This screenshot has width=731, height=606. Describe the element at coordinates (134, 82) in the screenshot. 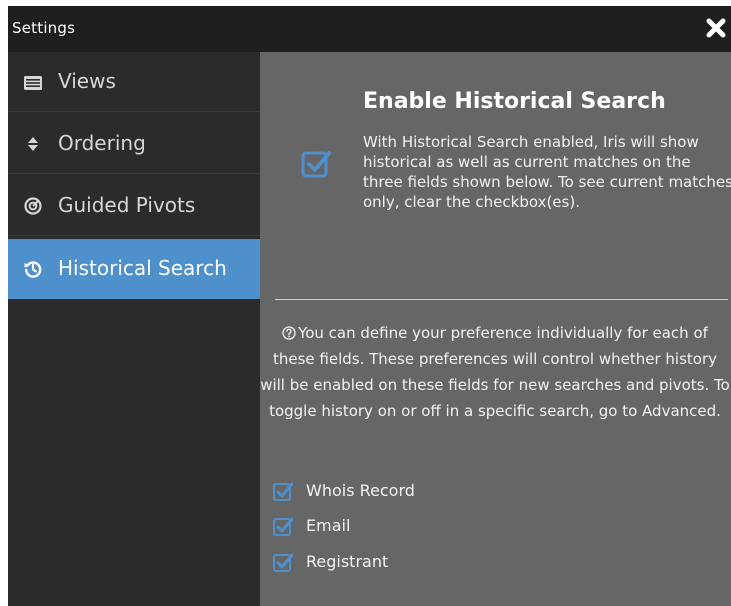

I see `sidebar-item-views: Views` at that location.